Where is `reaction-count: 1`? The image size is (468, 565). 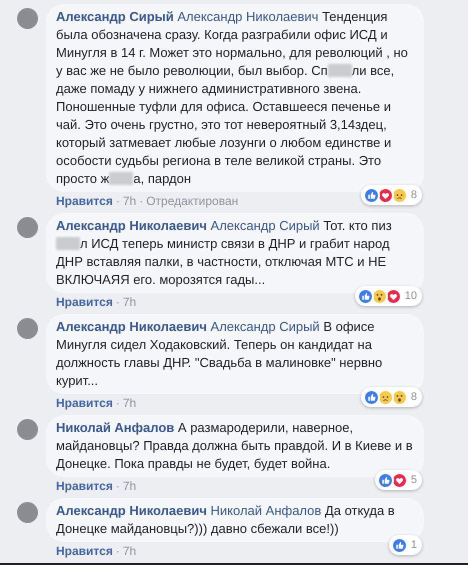 reaction-count: 1 is located at coordinates (413, 545).